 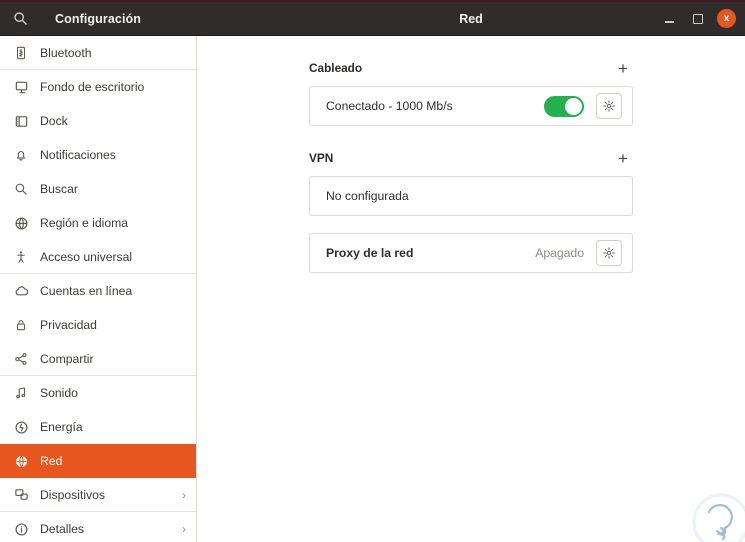 I want to click on sidebar-item-label: Dock, so click(x=54, y=121).